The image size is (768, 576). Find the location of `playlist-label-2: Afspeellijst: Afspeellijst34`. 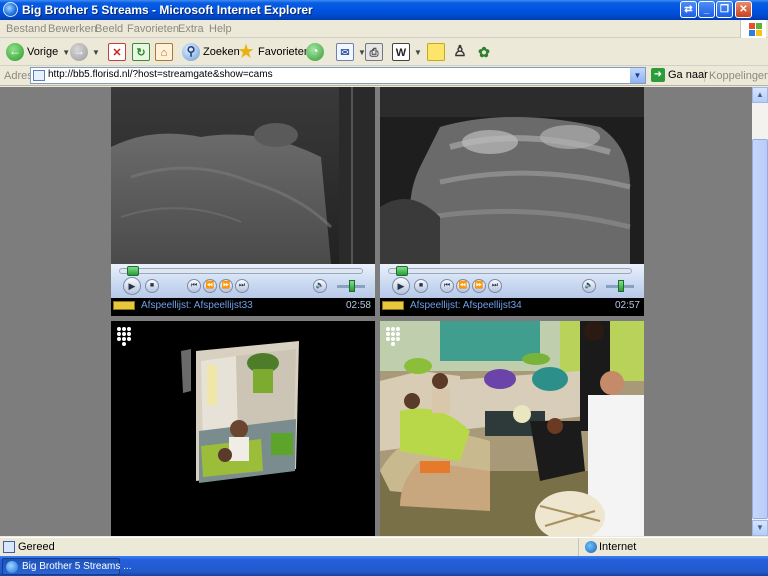

playlist-label-2: Afspeellijst: Afspeellijst34 is located at coordinates (466, 305).